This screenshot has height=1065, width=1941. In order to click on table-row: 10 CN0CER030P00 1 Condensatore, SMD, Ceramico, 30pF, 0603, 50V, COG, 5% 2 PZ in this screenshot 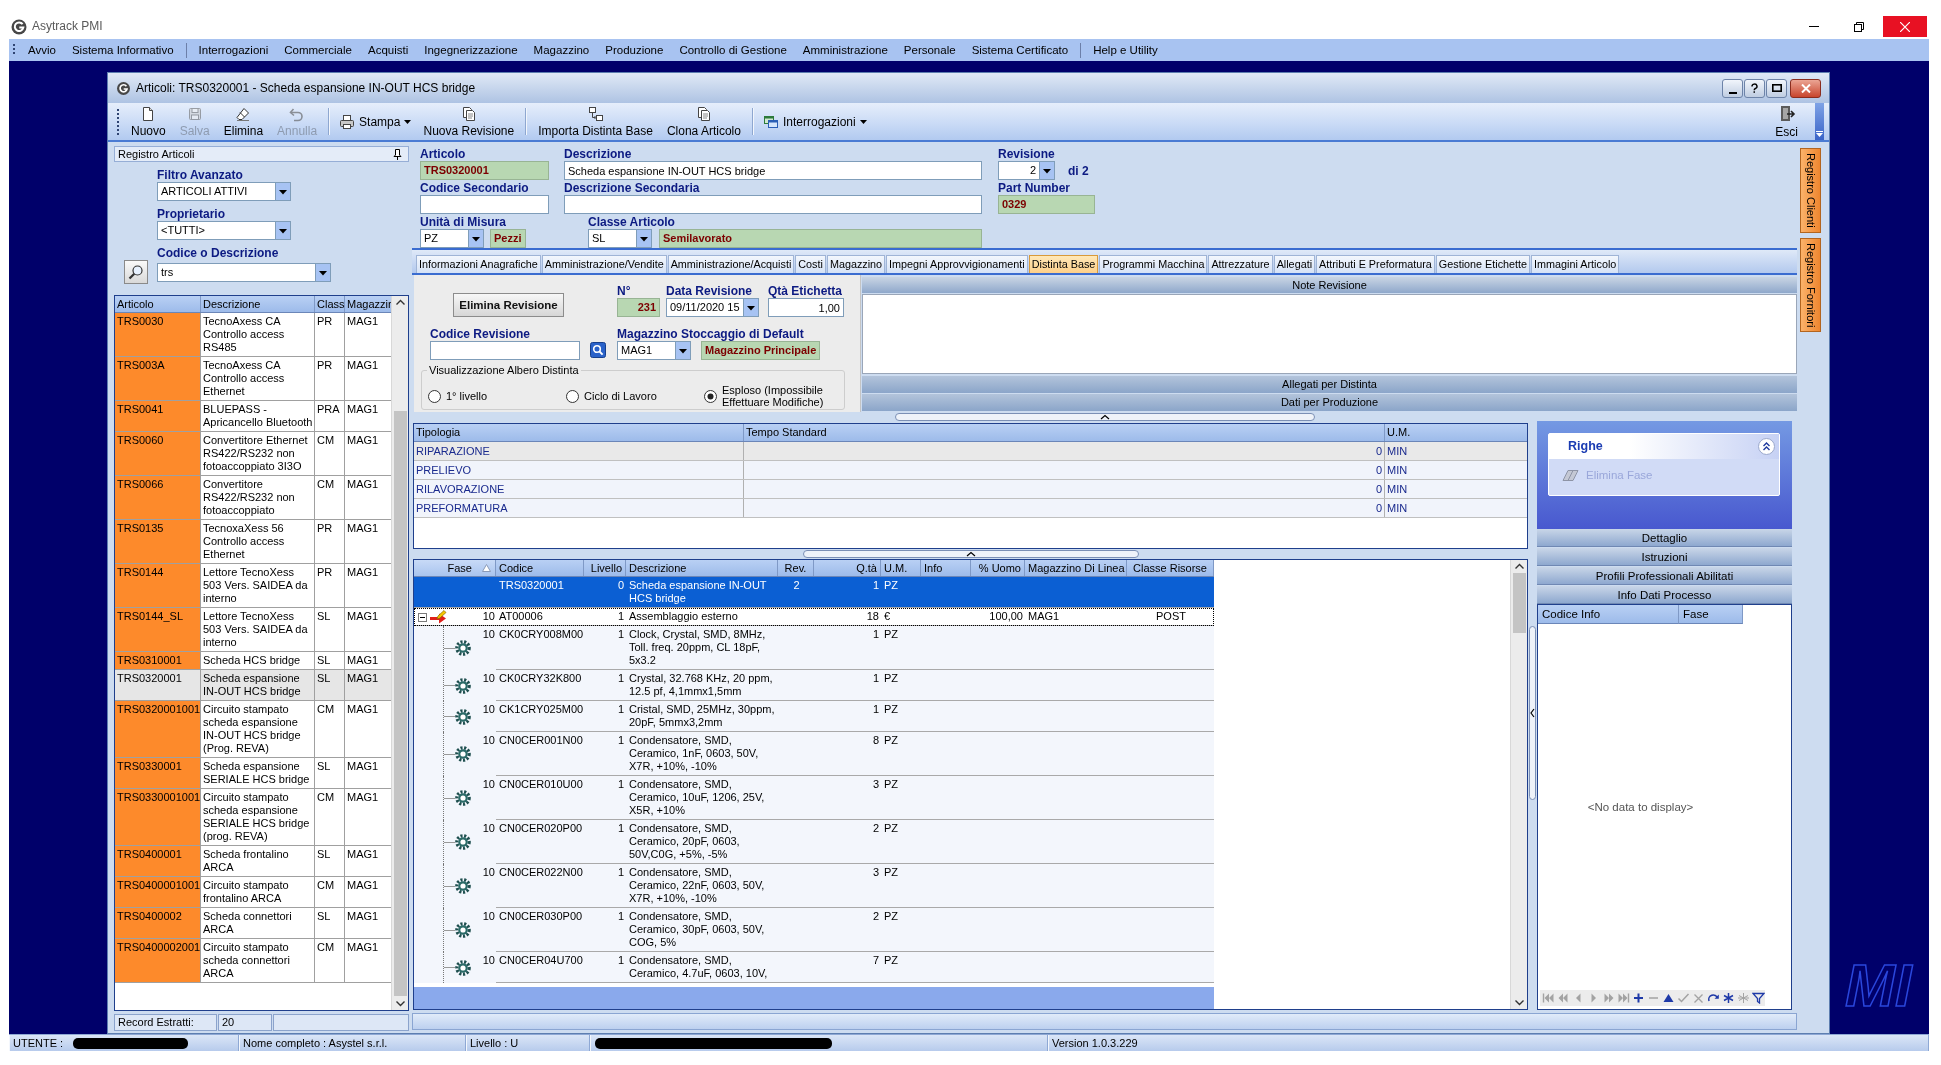, I will do `click(814, 930)`.